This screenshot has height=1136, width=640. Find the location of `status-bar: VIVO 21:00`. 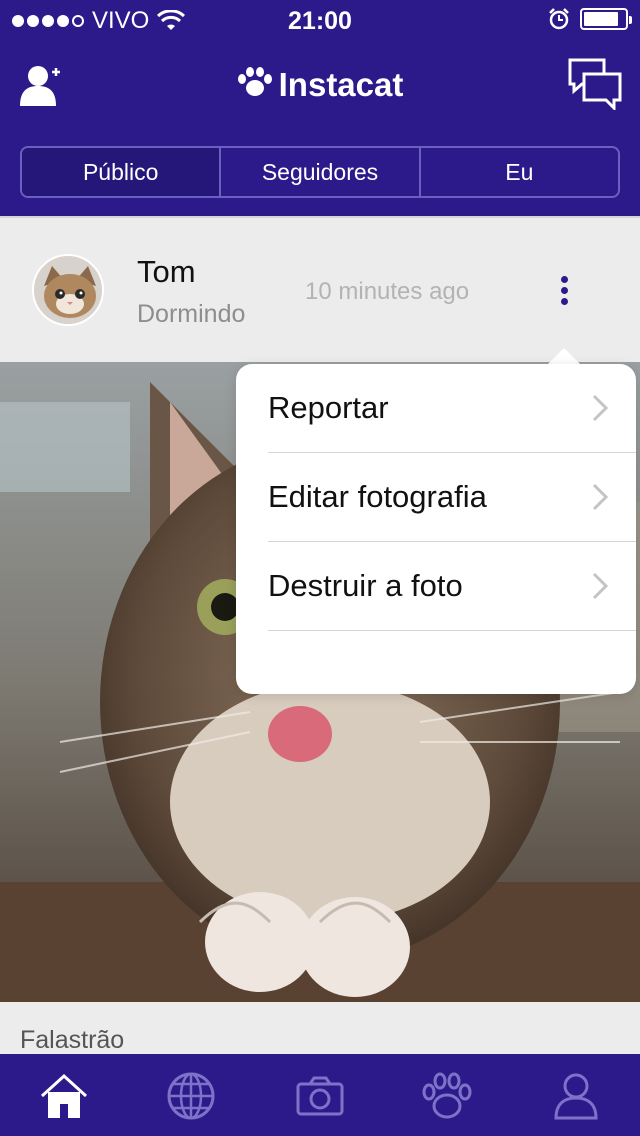

status-bar: VIVO 21:00 is located at coordinates (320, 20).